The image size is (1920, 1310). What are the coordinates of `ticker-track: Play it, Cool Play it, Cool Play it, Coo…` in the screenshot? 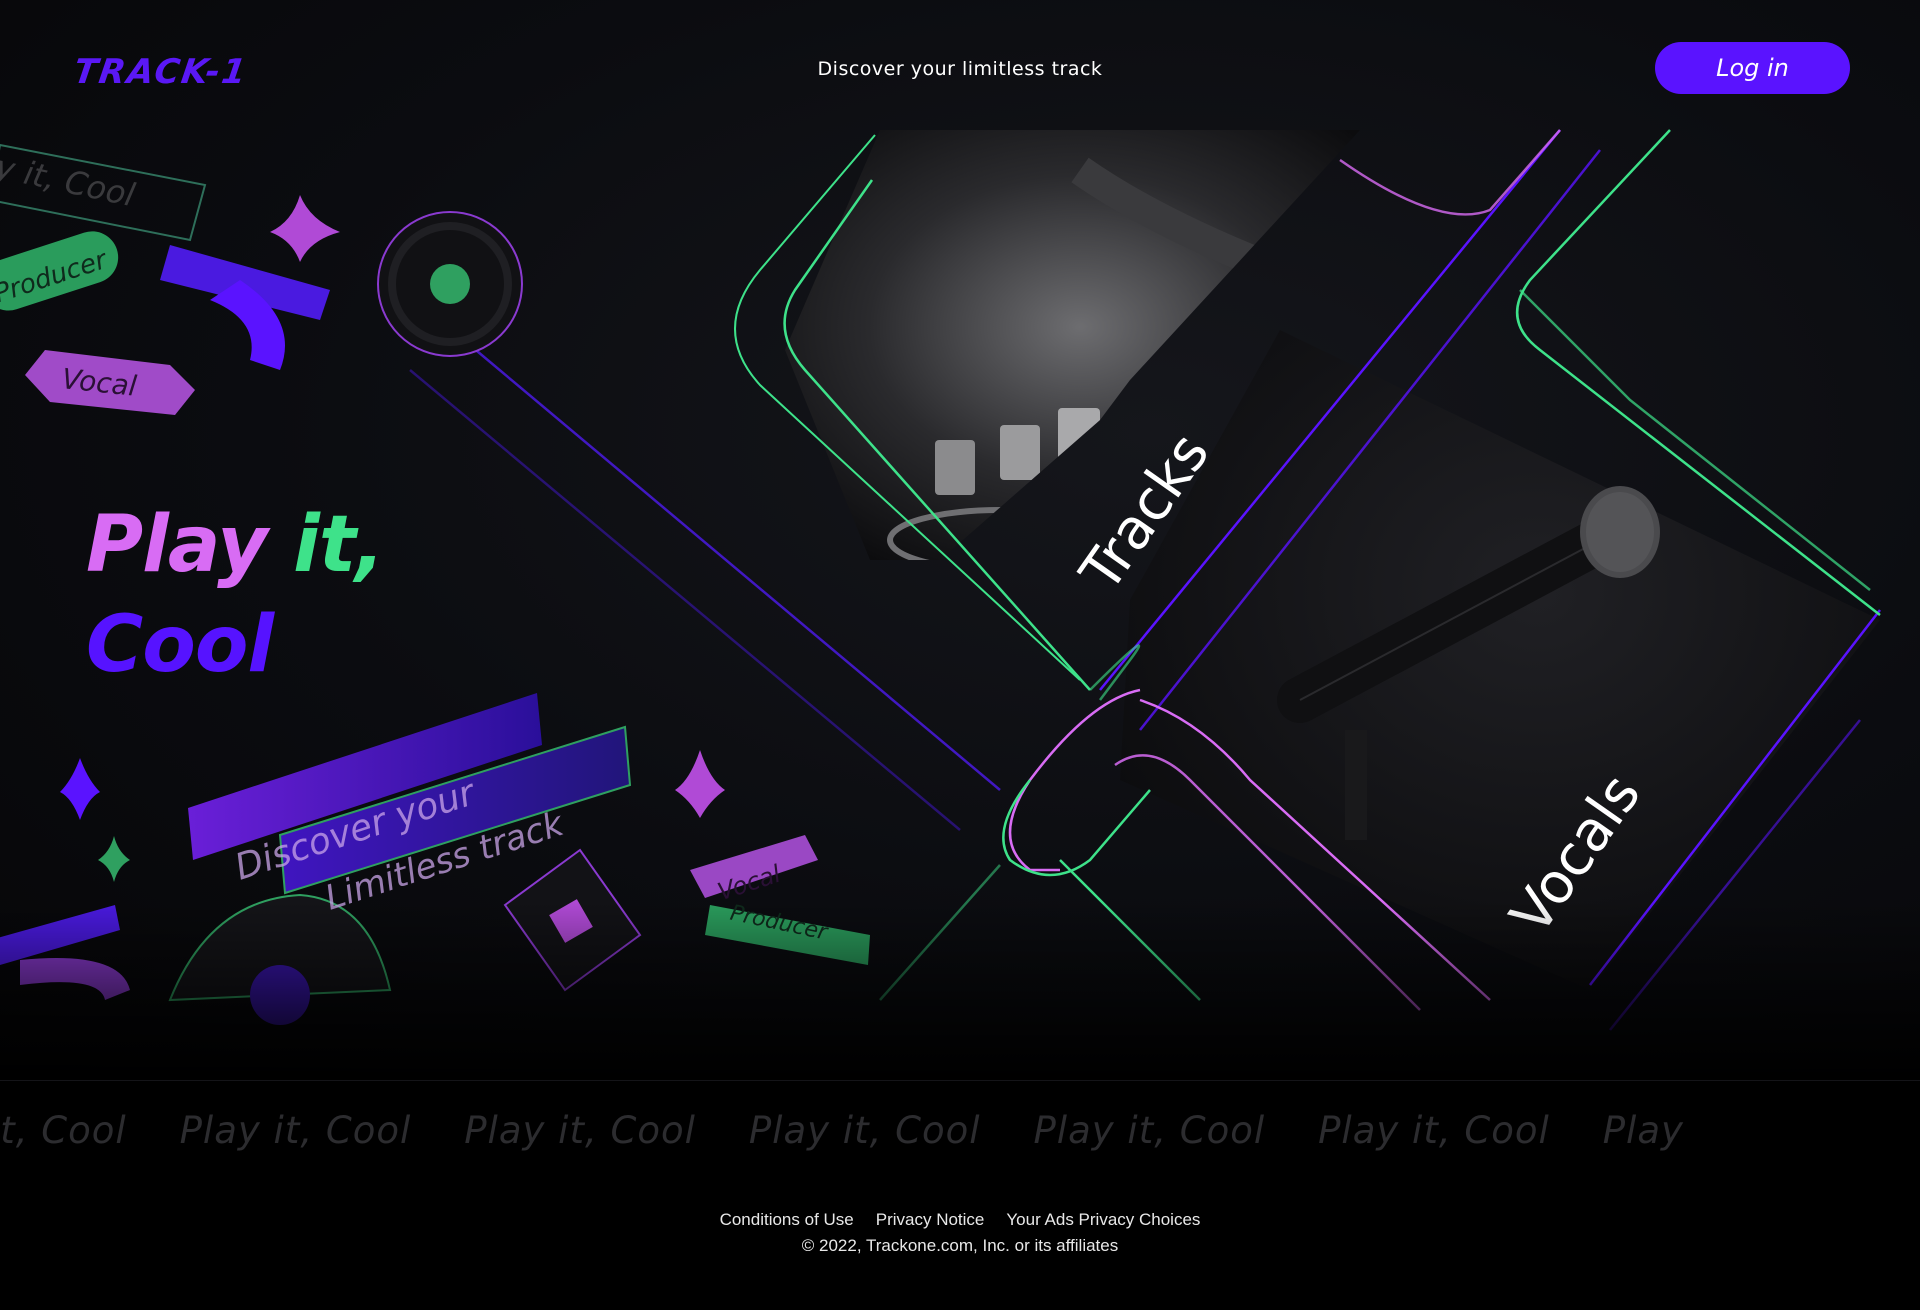 It's located at (842, 1130).